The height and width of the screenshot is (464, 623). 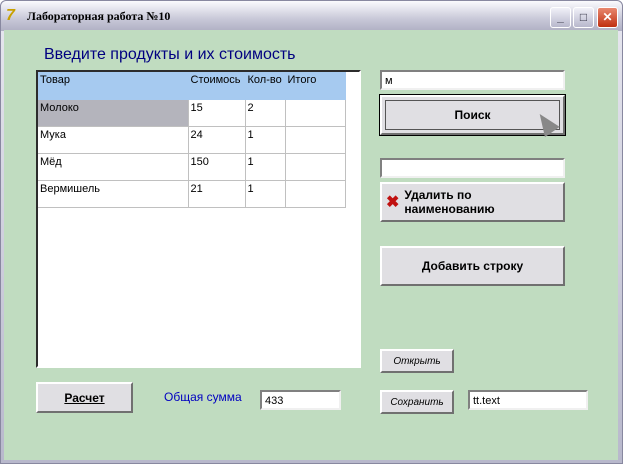 I want to click on add-row-label: Добавить строку, so click(x=472, y=266).